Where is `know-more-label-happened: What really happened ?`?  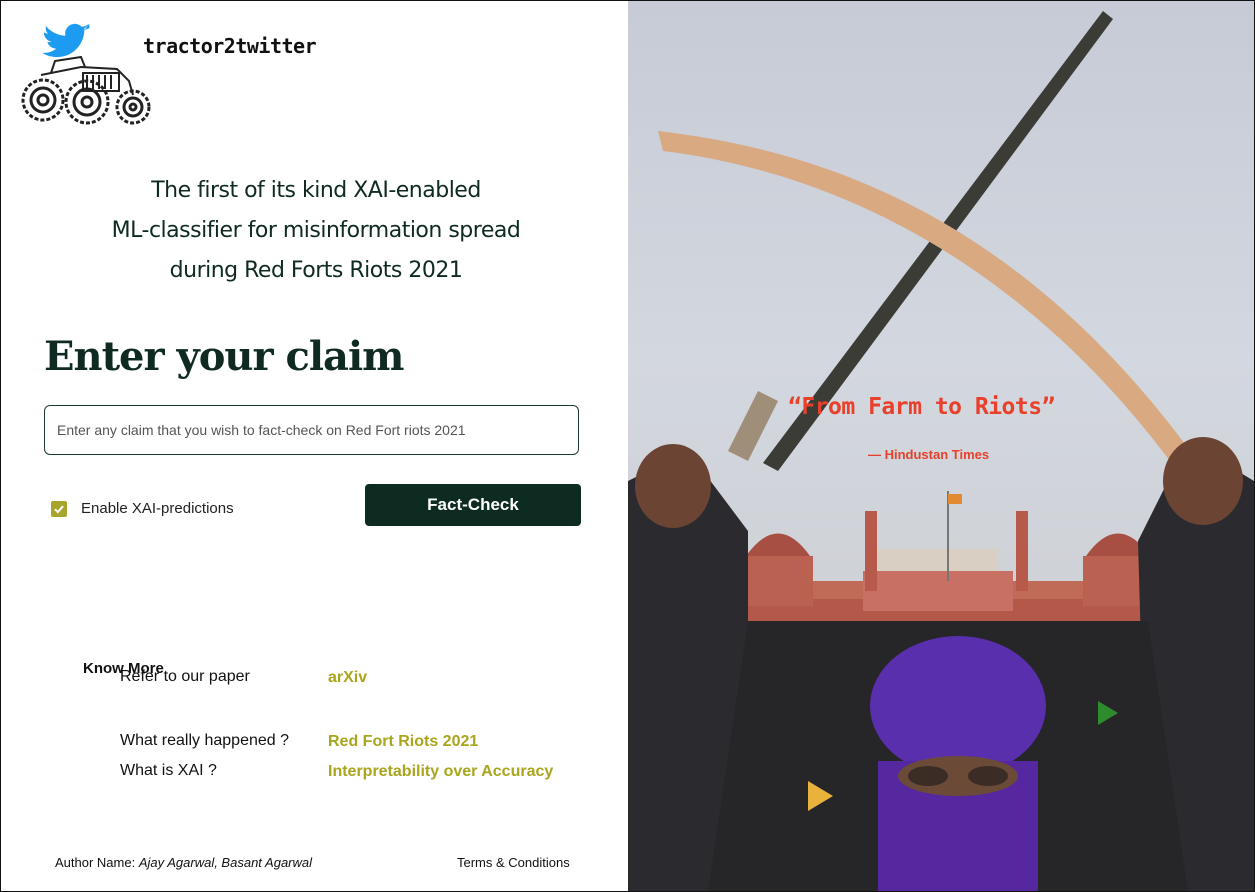
know-more-label-happened: What really happened ? is located at coordinates (204, 740).